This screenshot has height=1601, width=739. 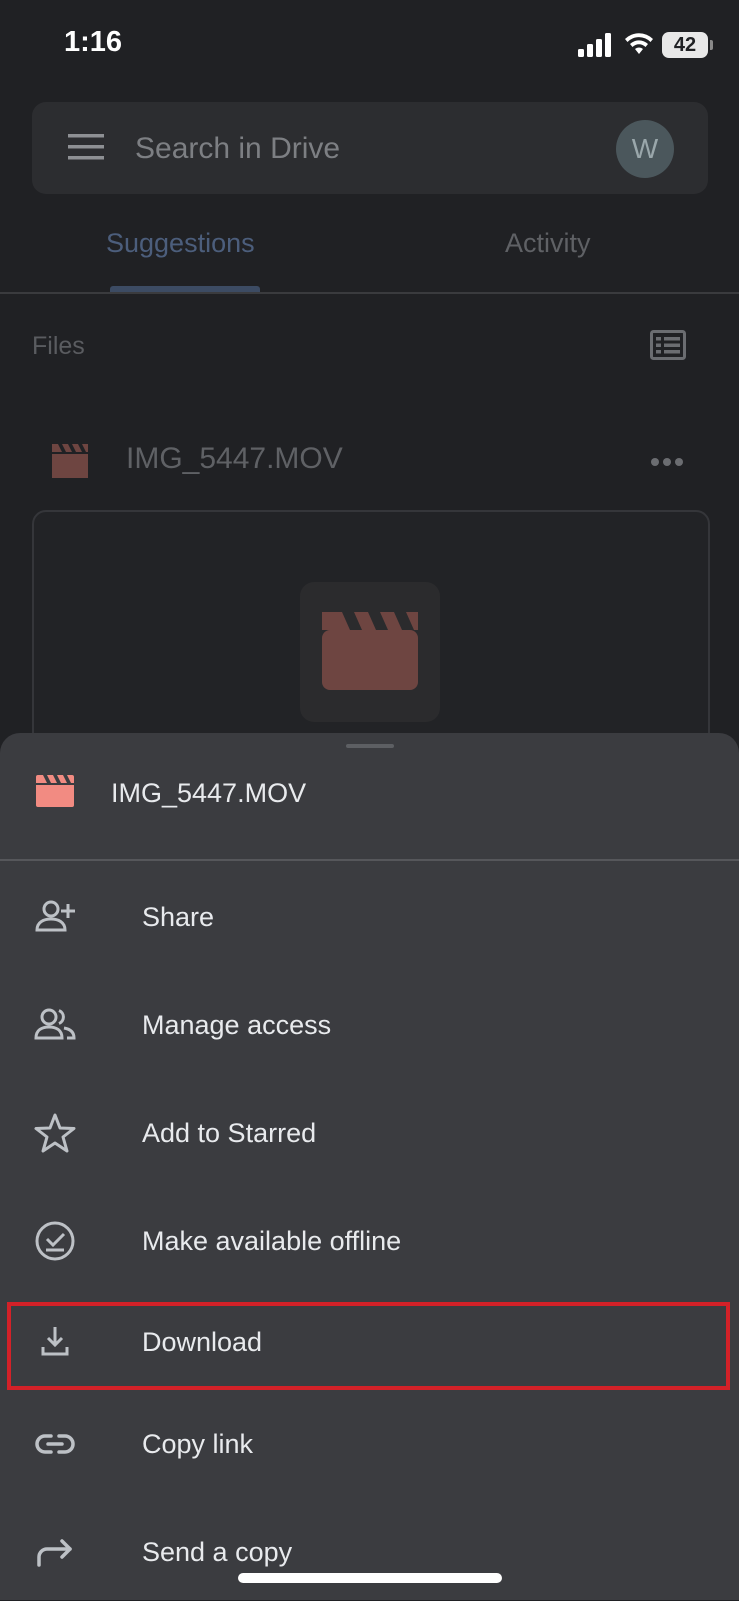 What do you see at coordinates (86, 149) in the screenshot?
I see `hamburger-menu-icon` at bounding box center [86, 149].